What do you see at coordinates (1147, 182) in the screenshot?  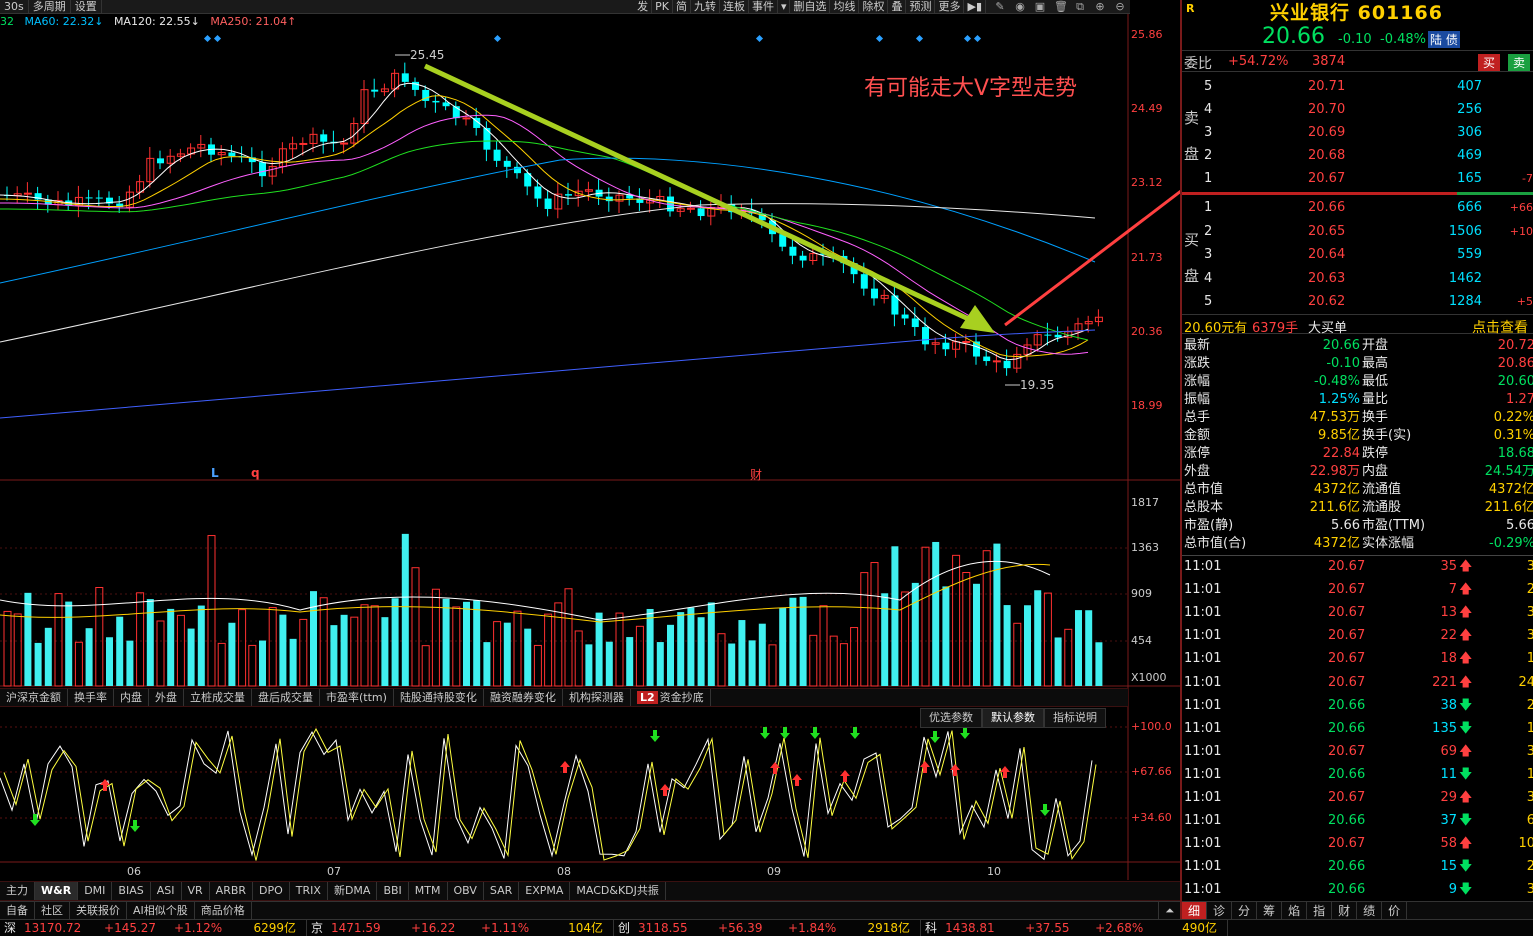 I see `price-tick: 23.12` at bounding box center [1147, 182].